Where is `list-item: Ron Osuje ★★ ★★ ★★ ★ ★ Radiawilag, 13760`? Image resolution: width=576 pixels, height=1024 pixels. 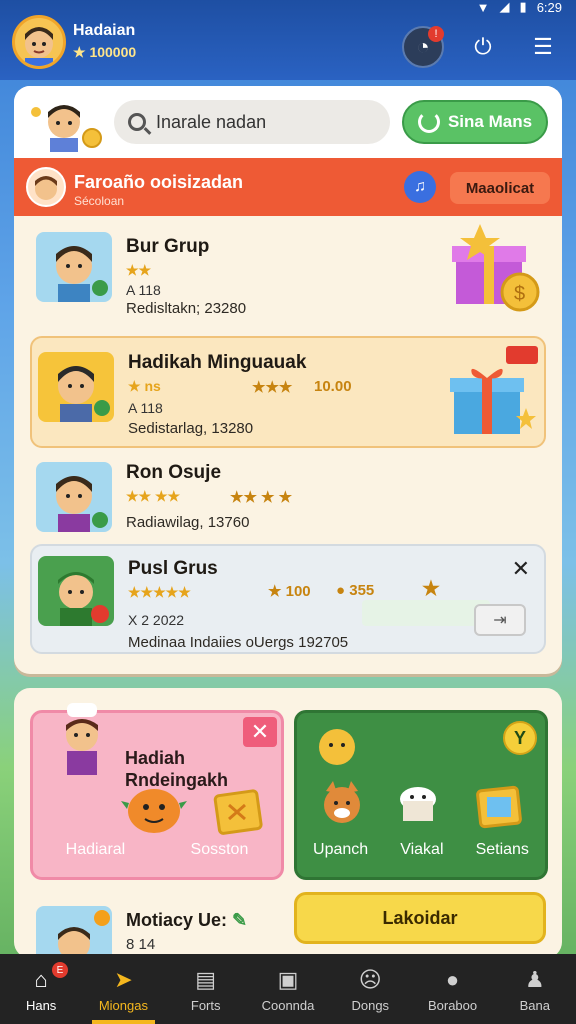
list-item: Ron Osuje ★★ ★★ ★★ ★ ★ Radiawilag, 13760 is located at coordinates (288, 498).